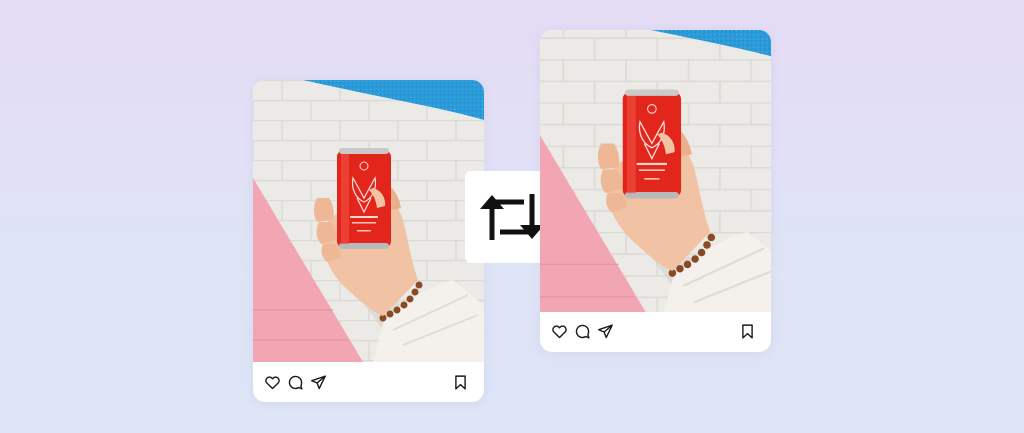 The height and width of the screenshot is (433, 1024). I want to click on repost-icon, so click(512, 217).